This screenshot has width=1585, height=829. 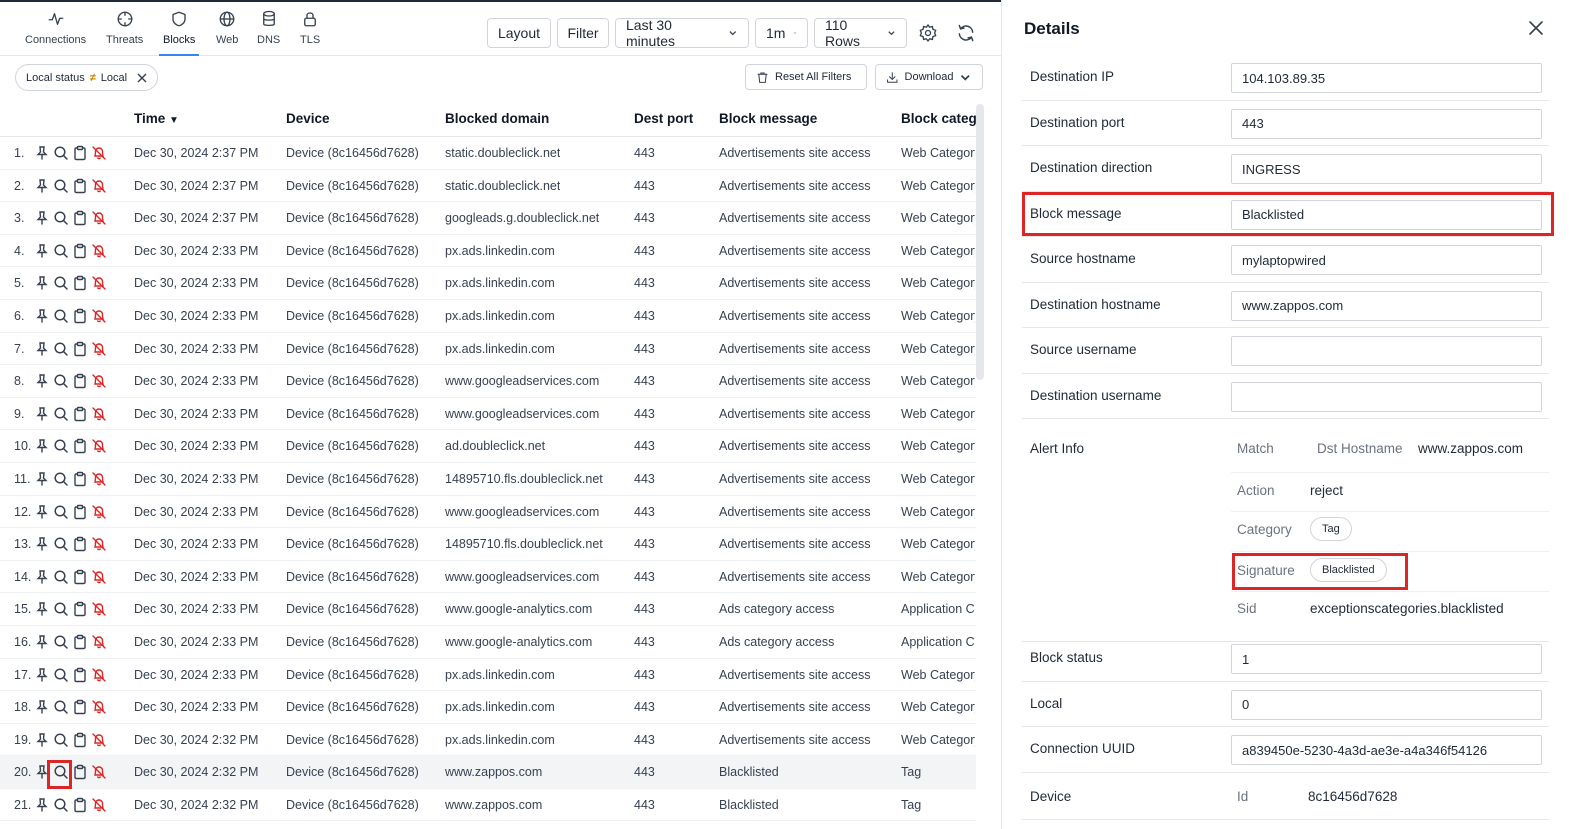 I want to click on download-button: Download, so click(x=929, y=77).